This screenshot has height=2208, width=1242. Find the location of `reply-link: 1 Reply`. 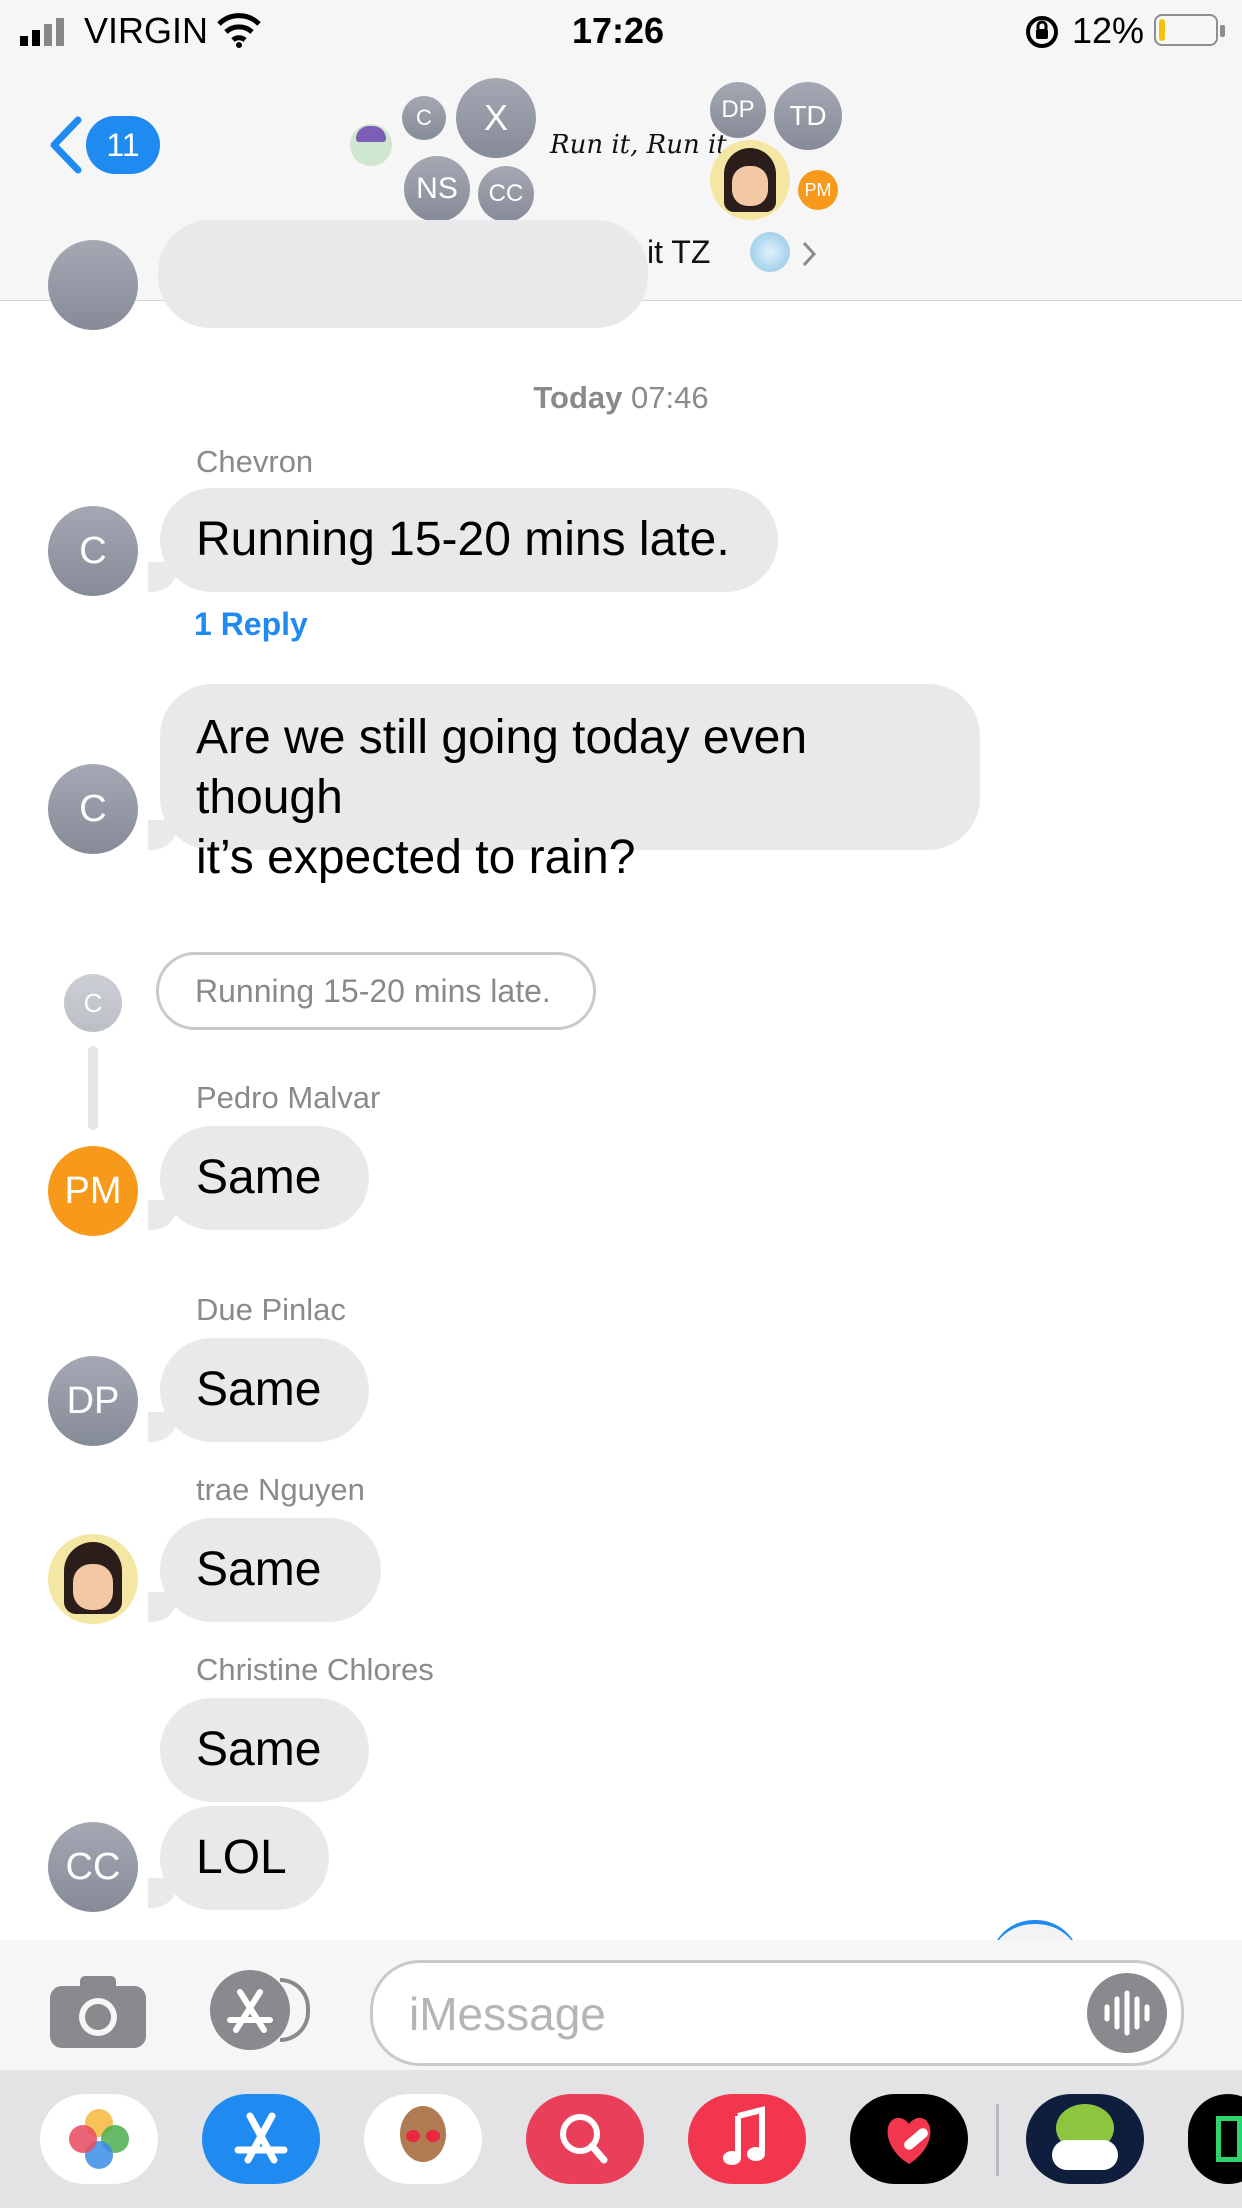

reply-link: 1 Reply is located at coordinates (251, 624).